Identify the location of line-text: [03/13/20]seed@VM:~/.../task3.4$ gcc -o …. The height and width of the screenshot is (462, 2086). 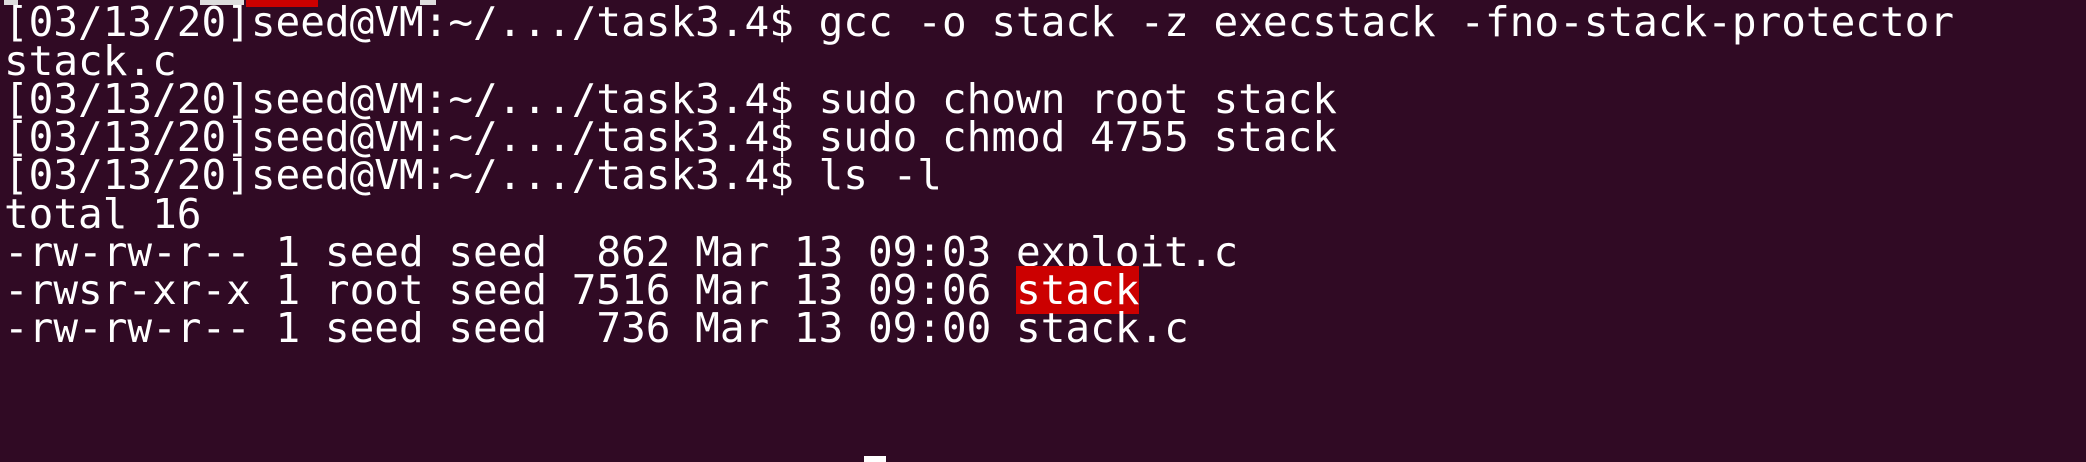
(979, 23).